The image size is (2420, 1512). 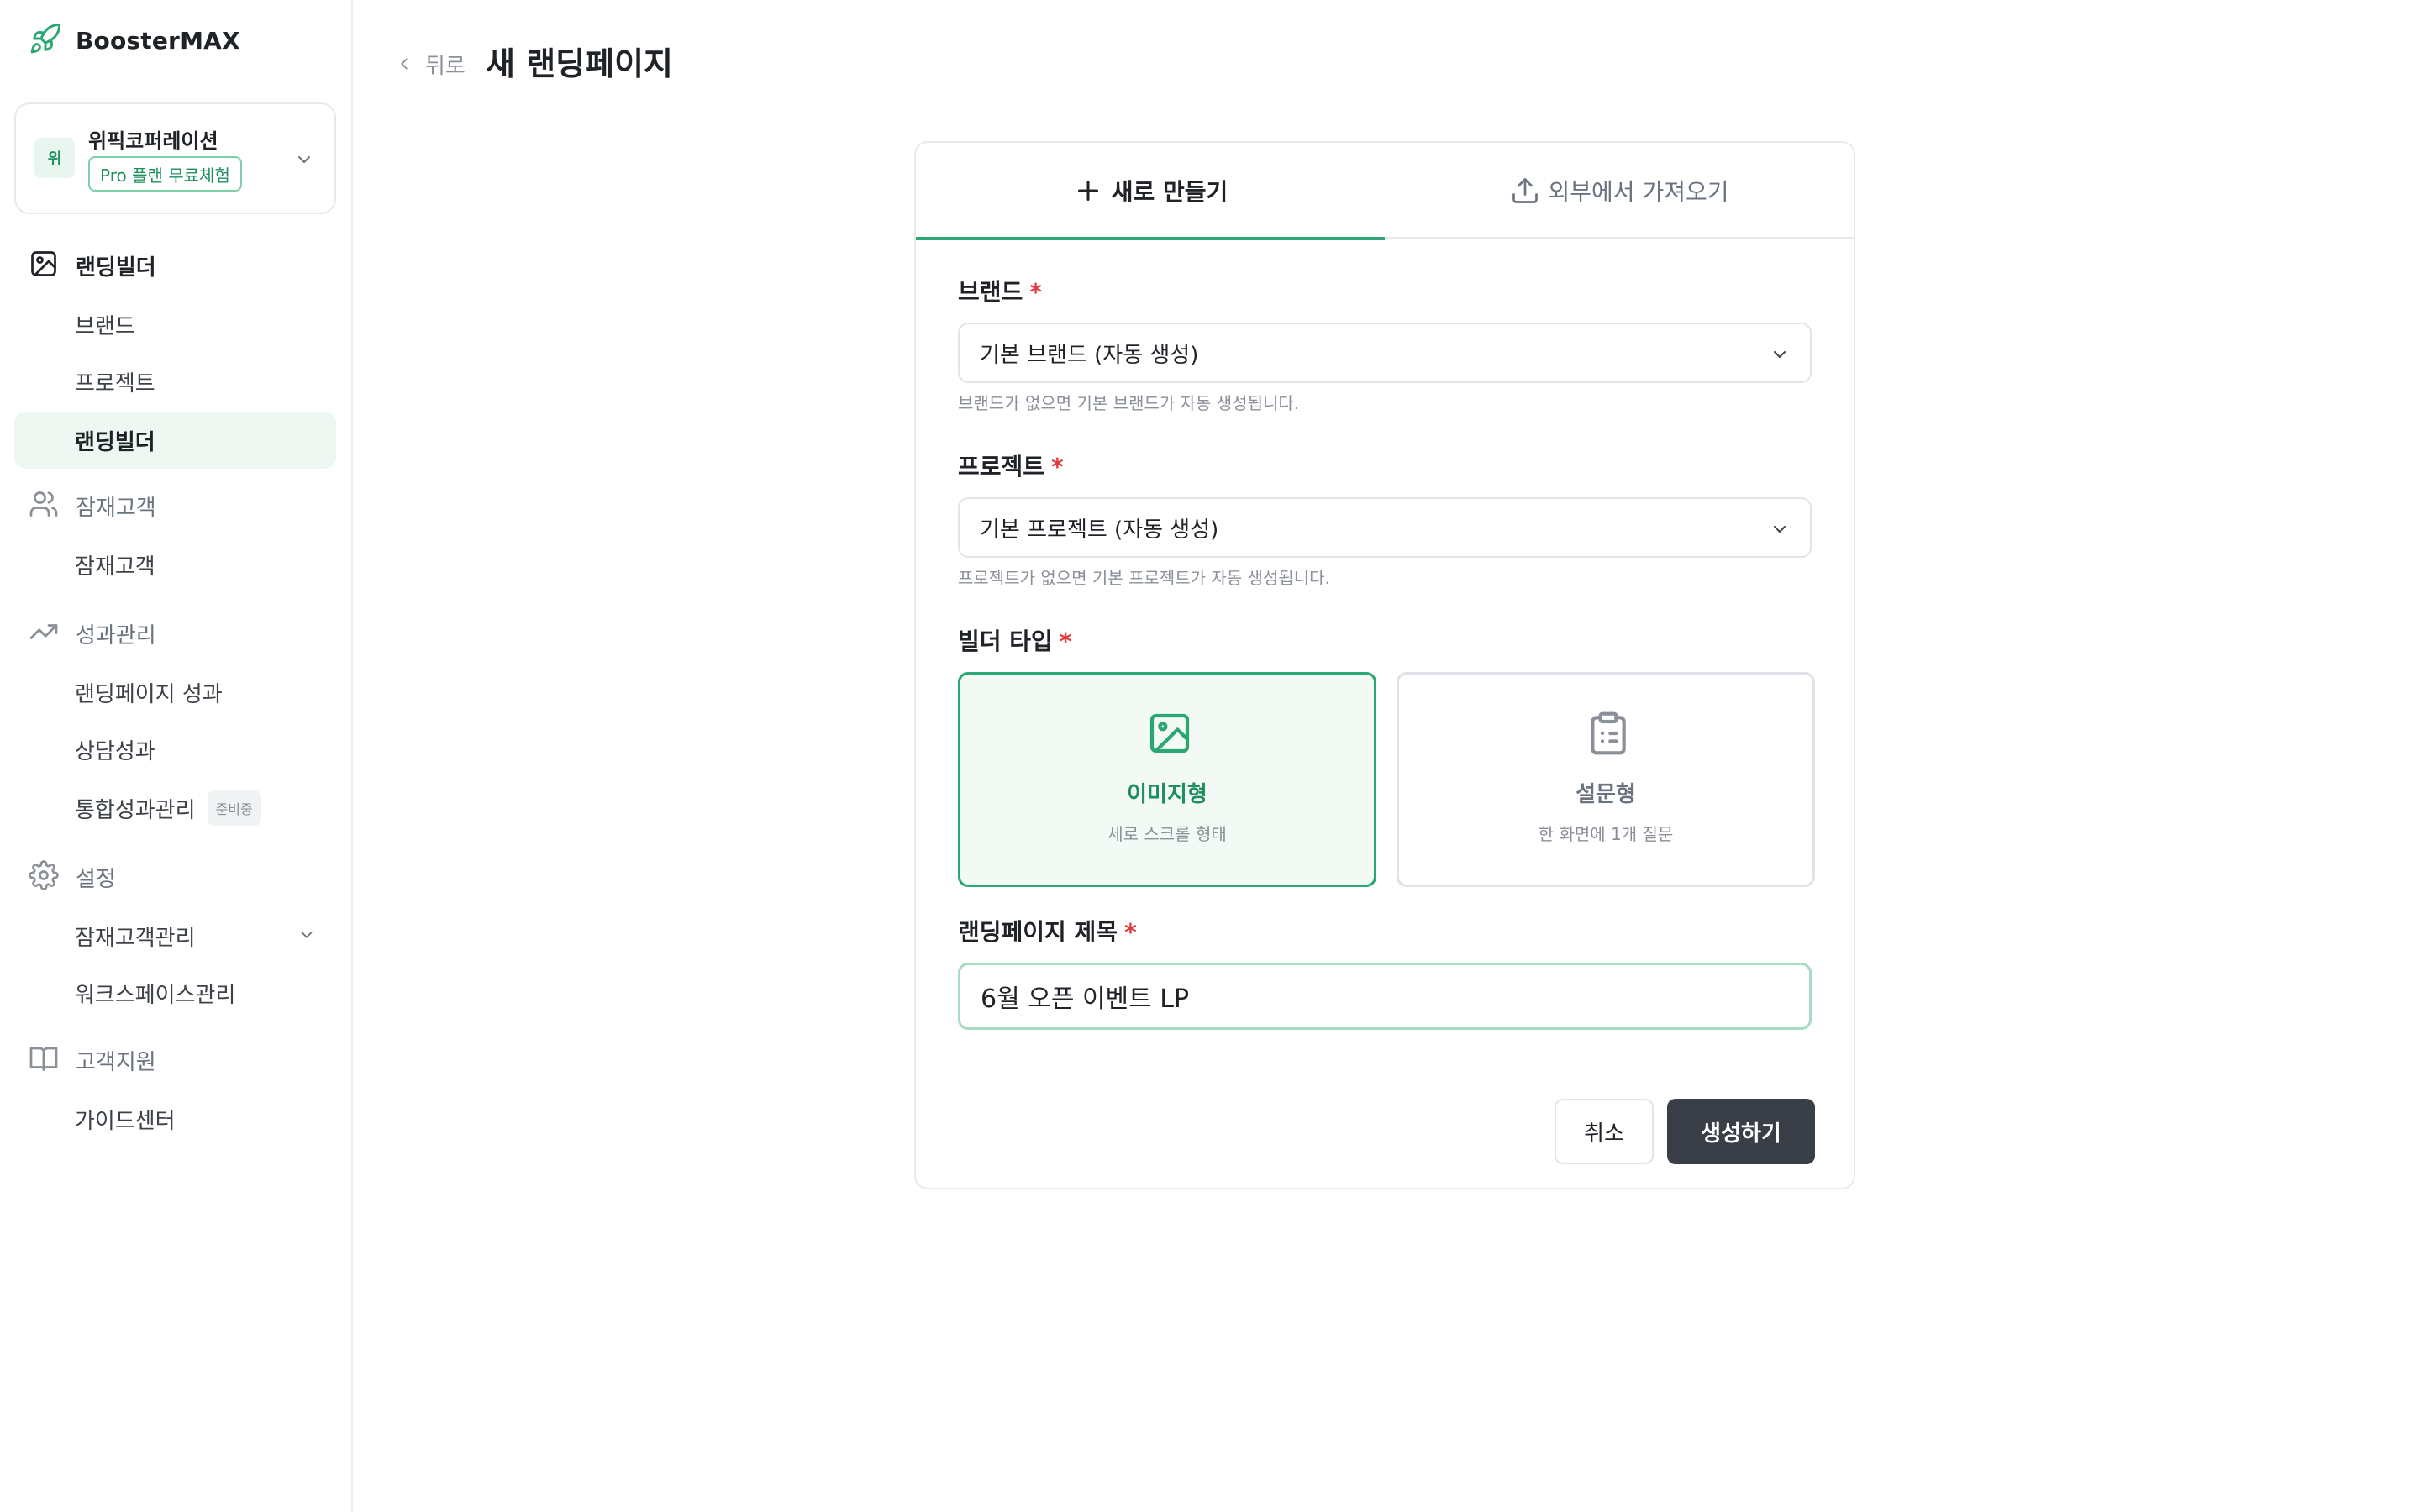 I want to click on nav-section-label: 랜딩빌더, so click(x=116, y=268).